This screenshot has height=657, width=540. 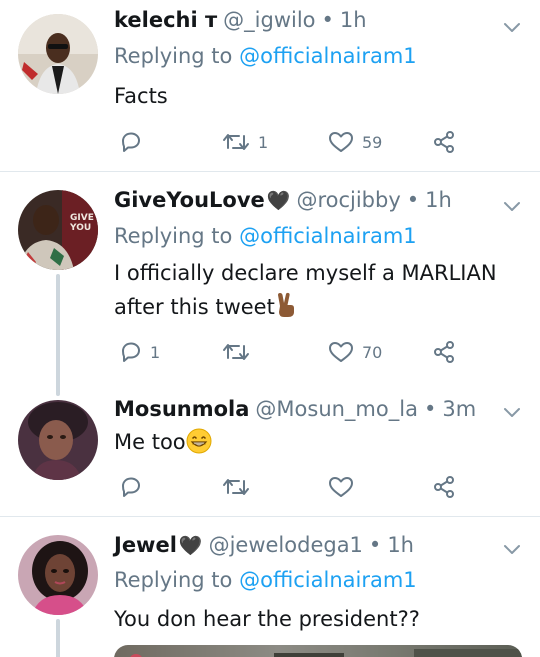 I want to click on display-name: Jewel, so click(x=145, y=545).